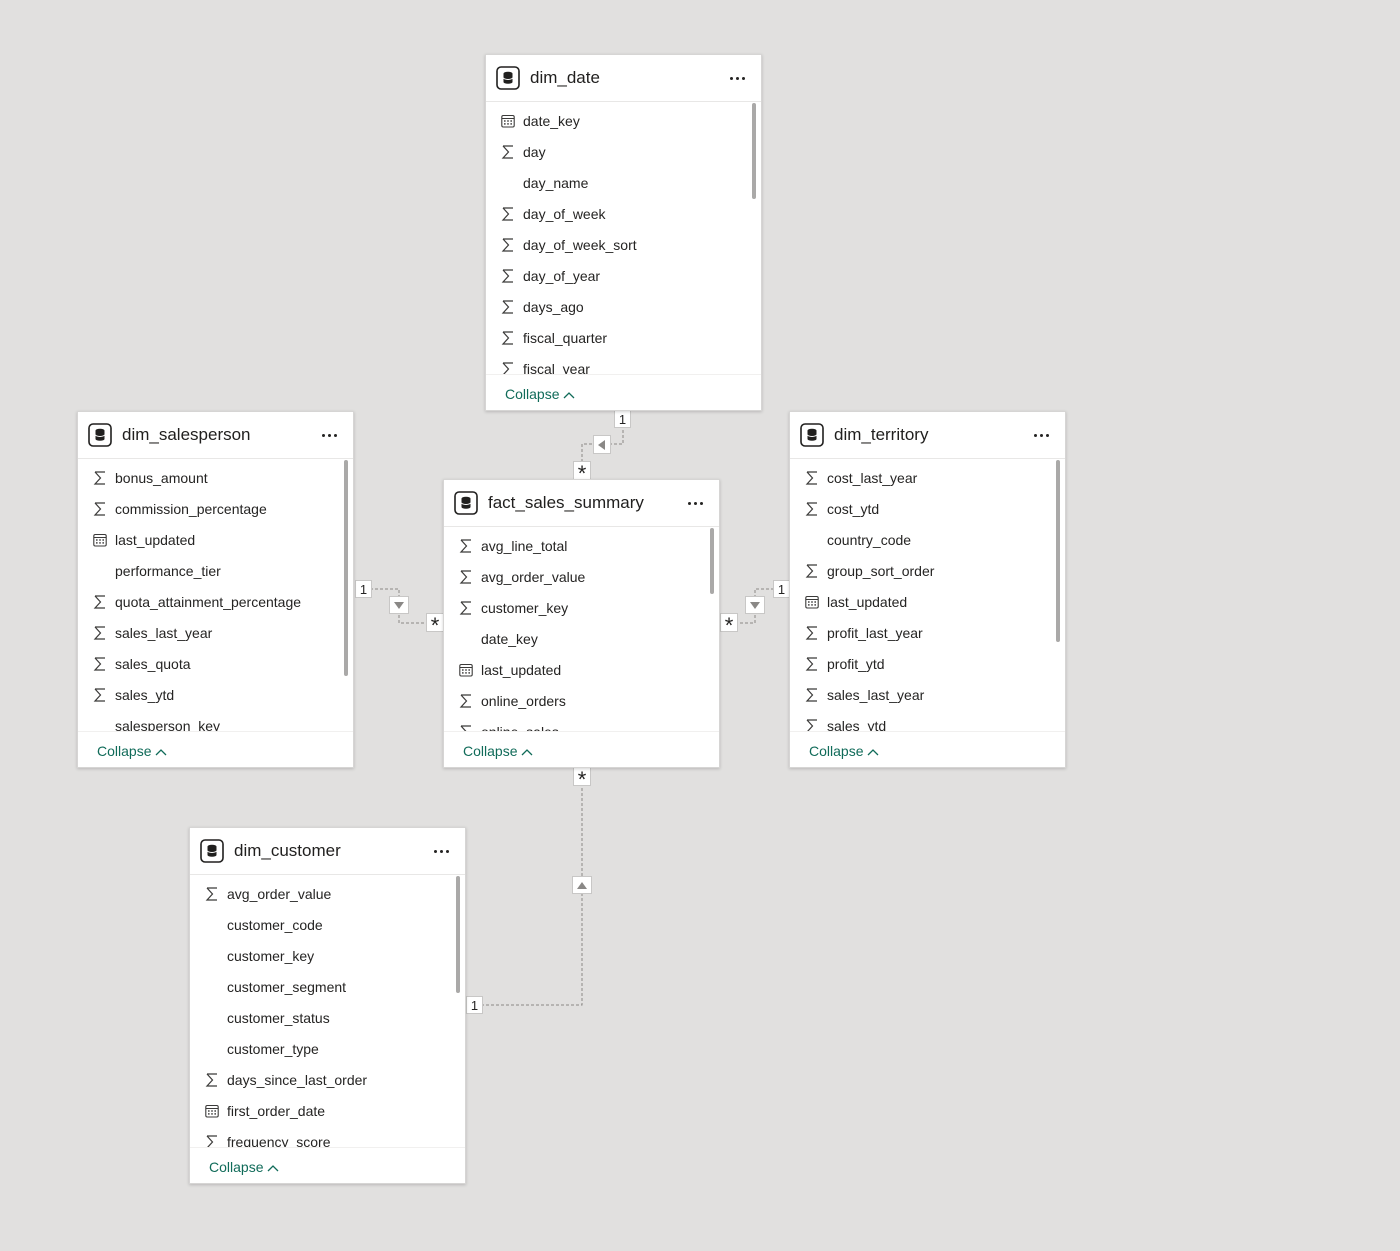  I want to click on field-row: fiscal_quarter, so click(617, 338).